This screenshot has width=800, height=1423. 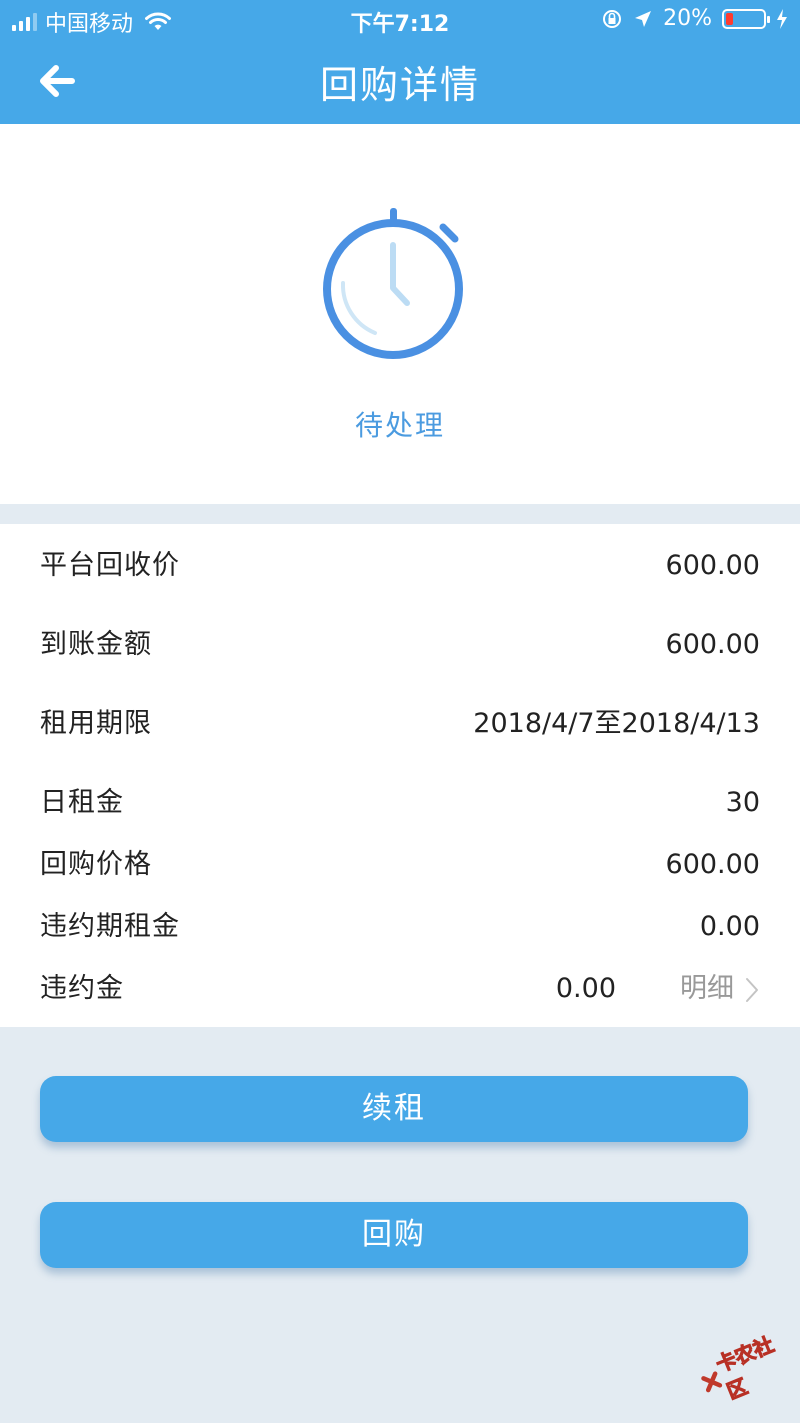 I want to click on row-label: 日租金, so click(x=82, y=802).